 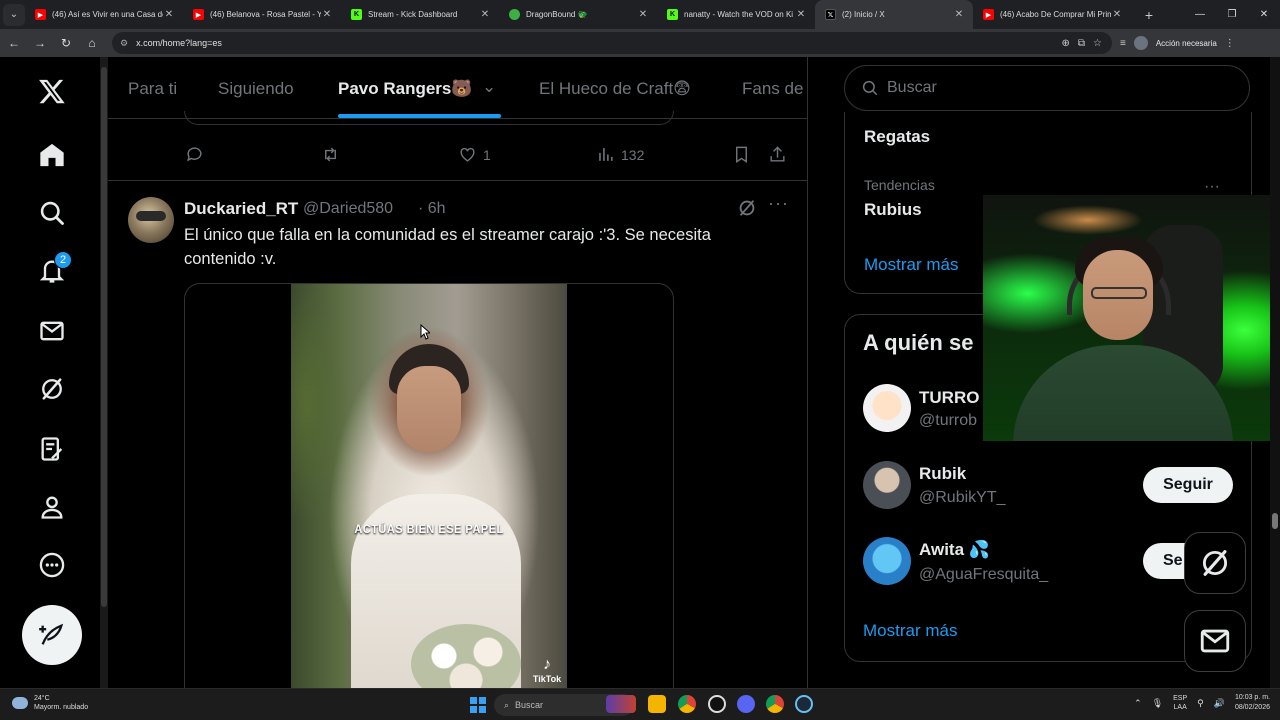 I want to click on kick-icon: K, so click(x=356, y=14).